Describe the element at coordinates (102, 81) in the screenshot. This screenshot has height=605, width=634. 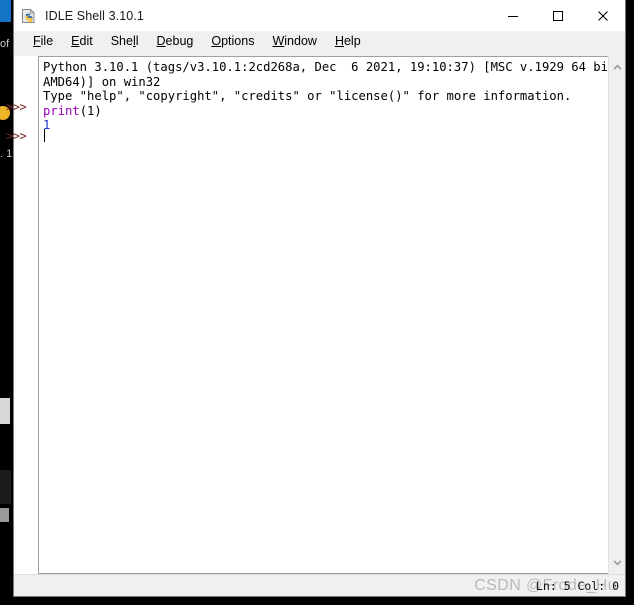
I see `banner-line-2: AMD64)] on win32` at that location.